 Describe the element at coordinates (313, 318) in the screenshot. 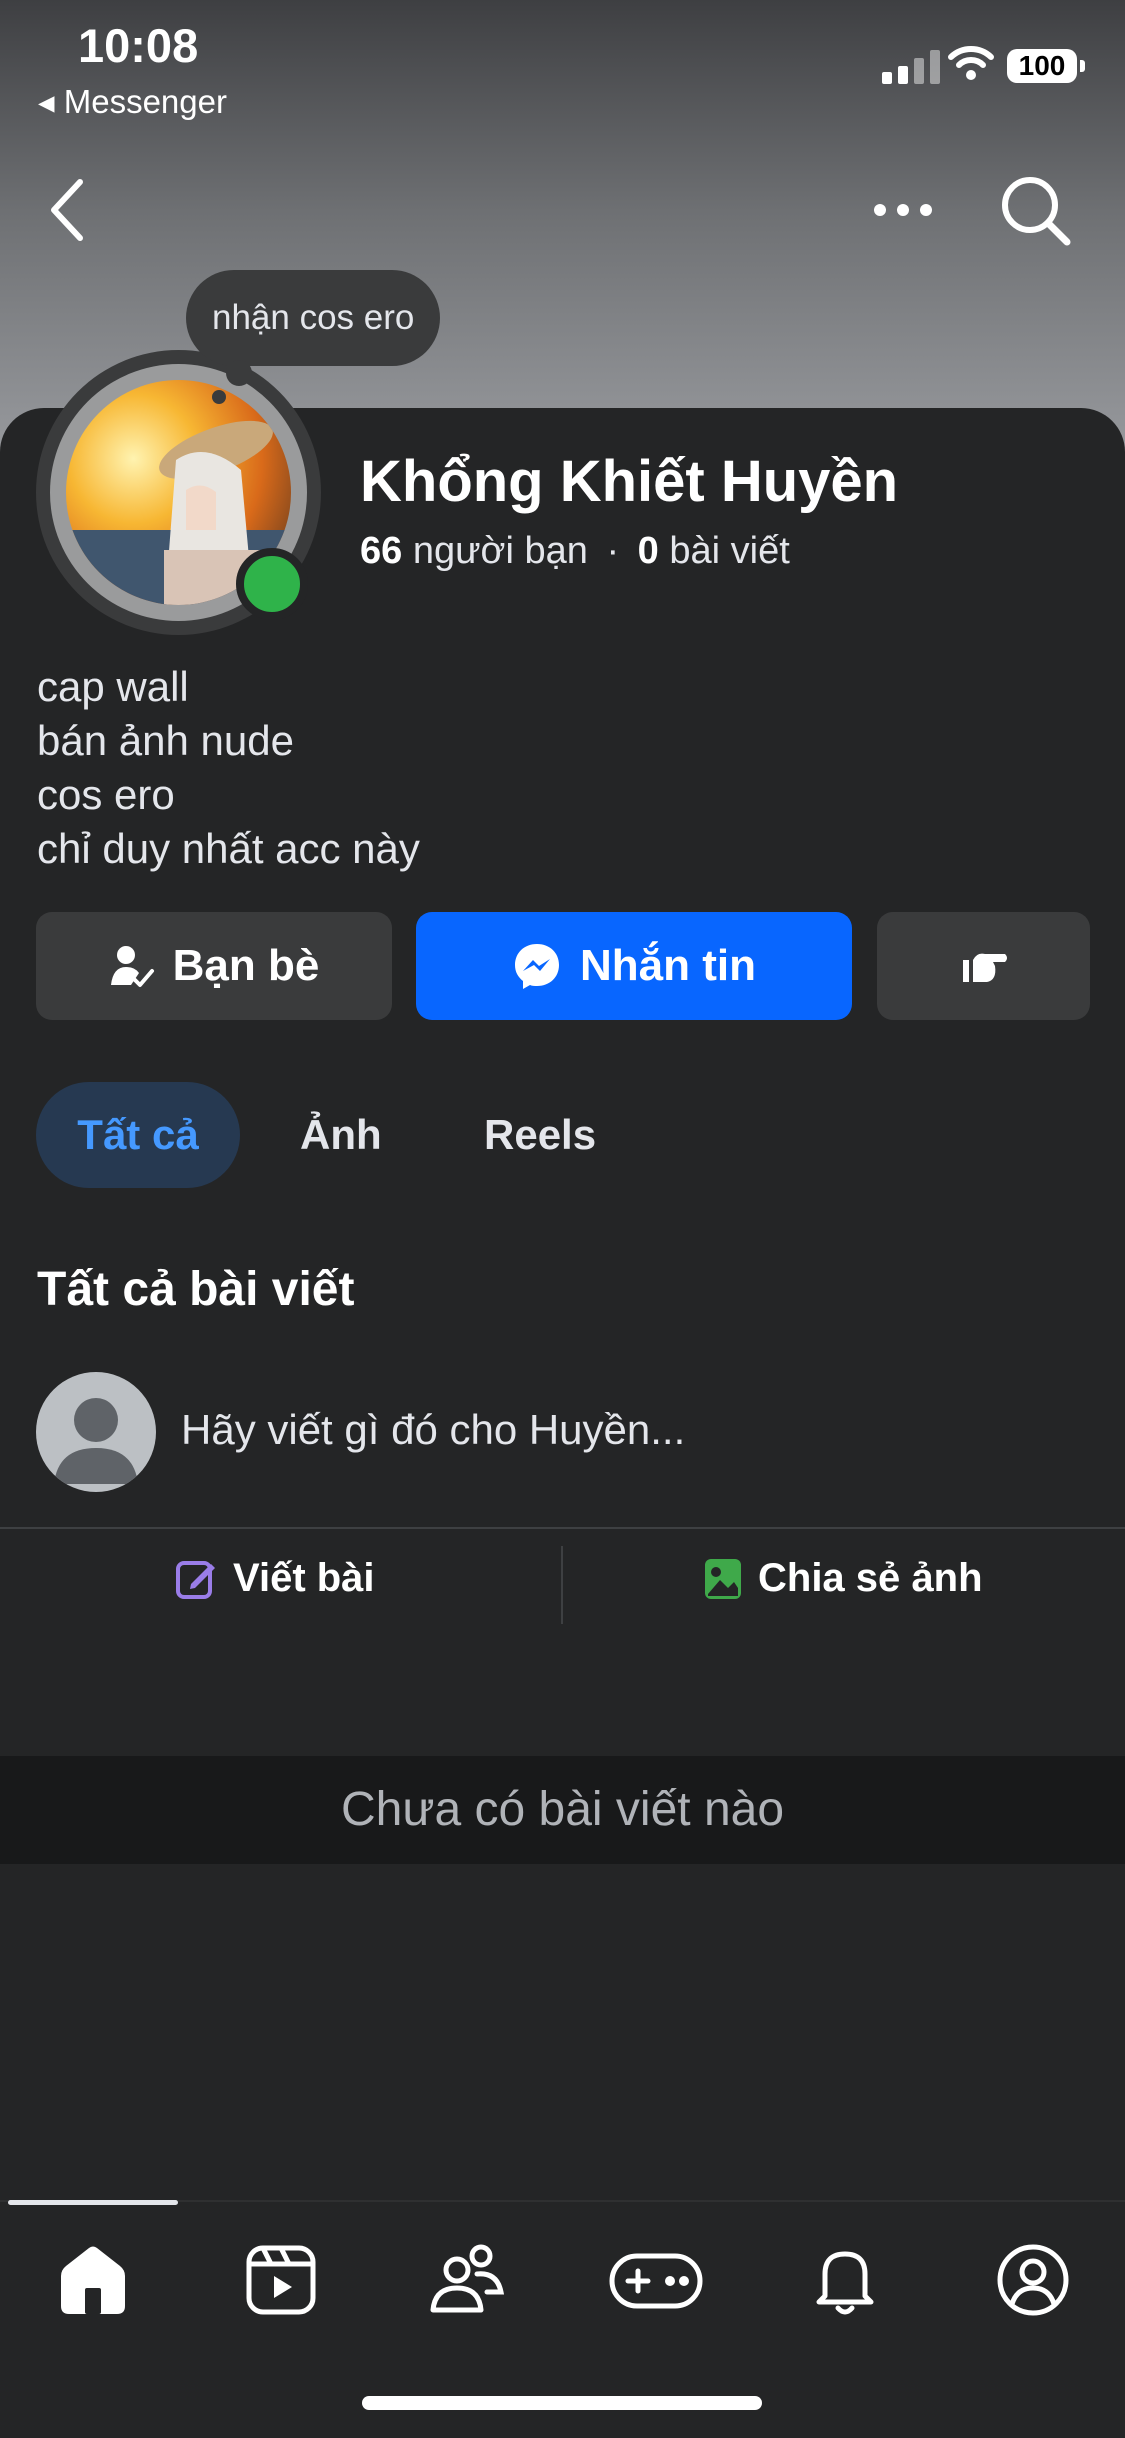

I see `profile-note: nhận cos ero` at that location.